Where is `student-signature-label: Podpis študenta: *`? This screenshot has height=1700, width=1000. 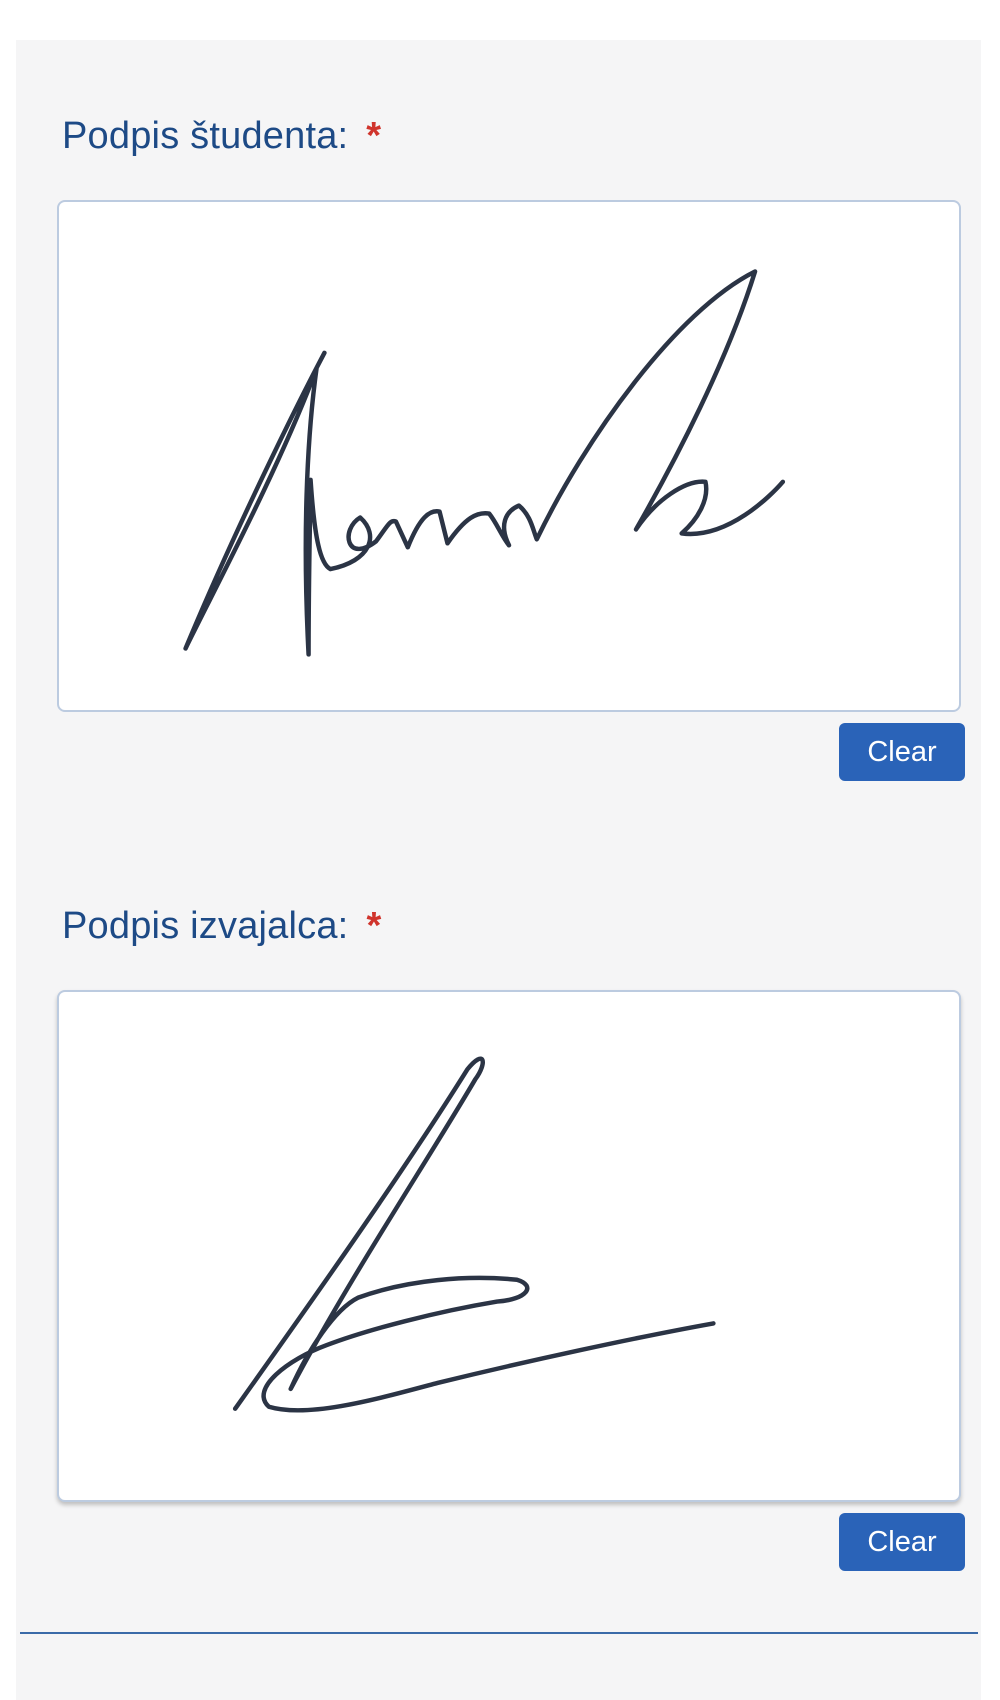 student-signature-label: Podpis študenta: * is located at coordinates (221, 136).